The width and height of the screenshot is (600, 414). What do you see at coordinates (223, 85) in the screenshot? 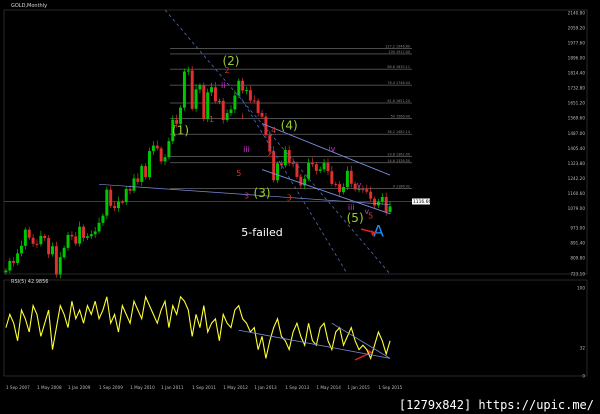
I see `wave-label: ii` at bounding box center [223, 85].